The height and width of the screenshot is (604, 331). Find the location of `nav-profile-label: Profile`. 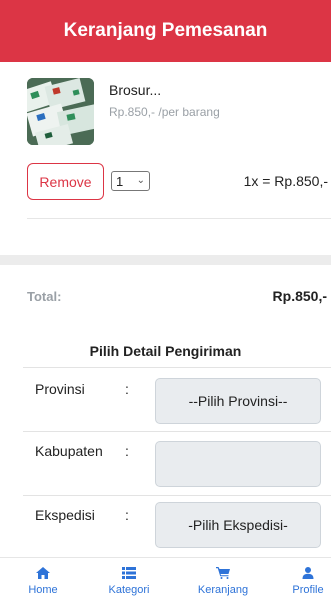

nav-profile-label: Profile is located at coordinates (308, 590).